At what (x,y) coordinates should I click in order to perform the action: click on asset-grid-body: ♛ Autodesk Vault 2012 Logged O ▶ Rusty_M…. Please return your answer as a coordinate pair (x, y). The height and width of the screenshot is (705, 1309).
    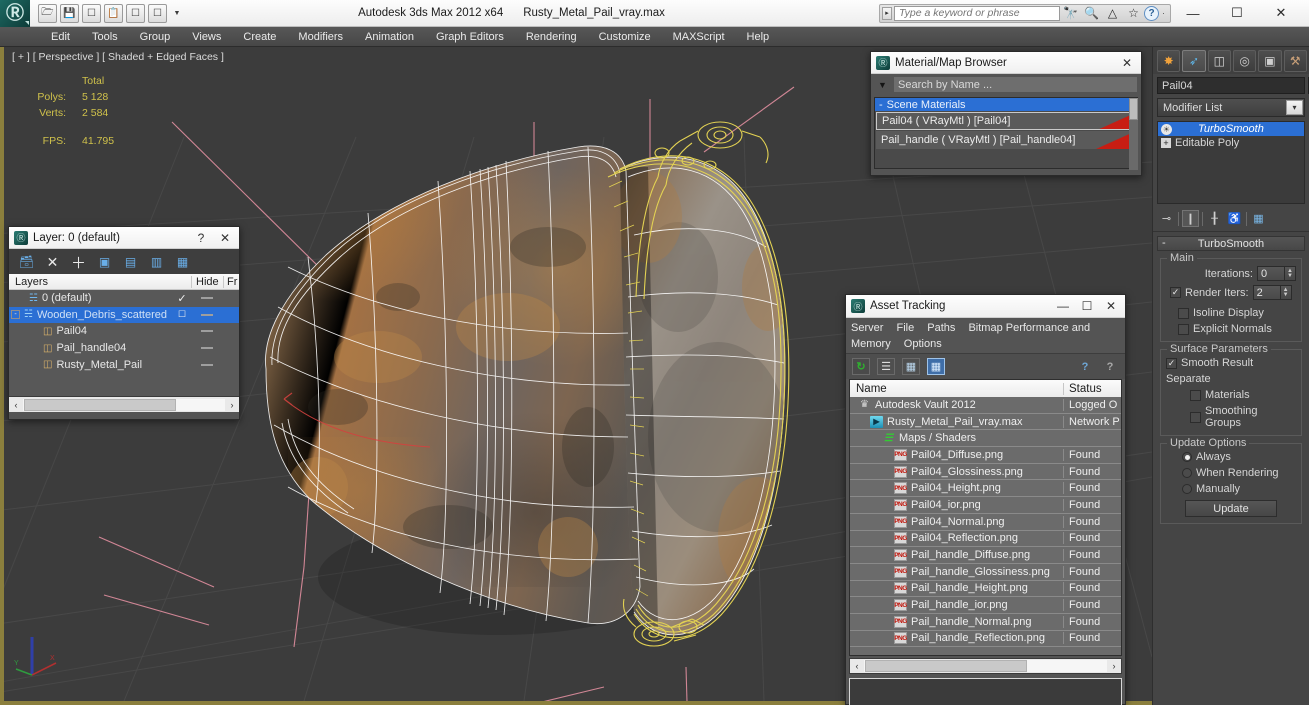
    Looking at the image, I should click on (985, 526).